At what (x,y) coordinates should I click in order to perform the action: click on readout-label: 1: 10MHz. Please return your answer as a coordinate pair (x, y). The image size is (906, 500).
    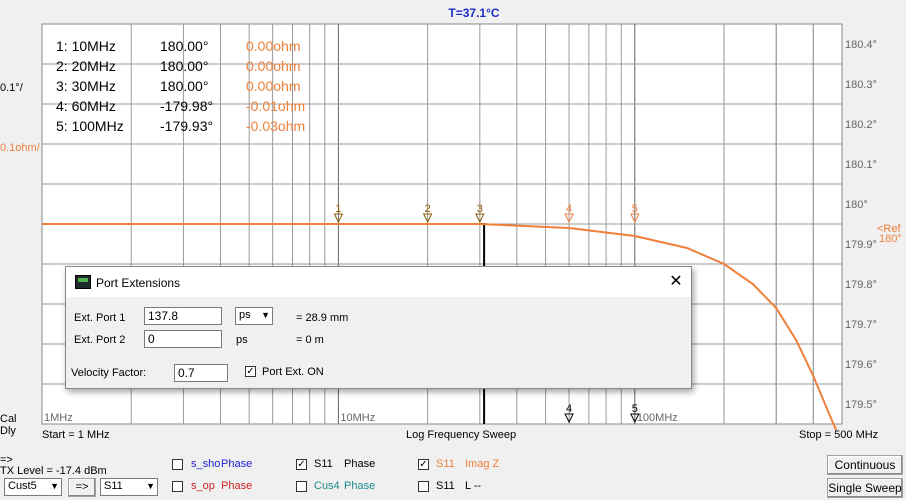
    Looking at the image, I should click on (86, 46).